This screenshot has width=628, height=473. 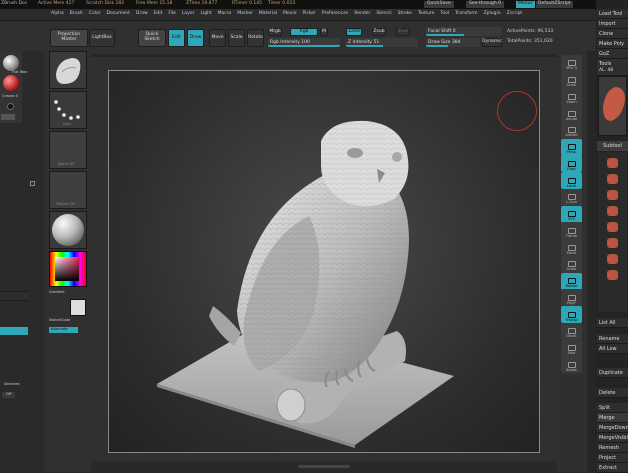 What do you see at coordinates (571, 147) in the screenshot?
I see `shelf-button: Persp` at bounding box center [571, 147].